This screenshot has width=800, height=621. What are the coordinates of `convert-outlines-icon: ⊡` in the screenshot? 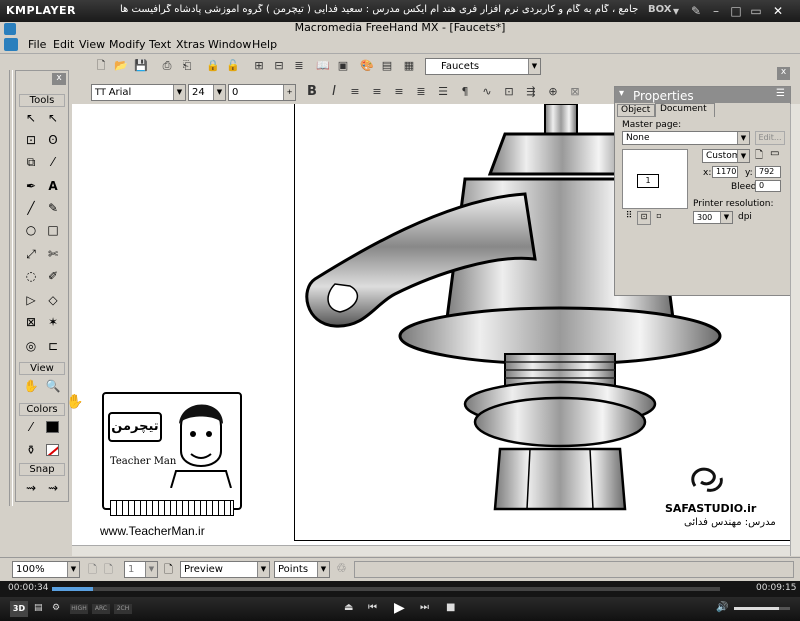 It's located at (509, 92).